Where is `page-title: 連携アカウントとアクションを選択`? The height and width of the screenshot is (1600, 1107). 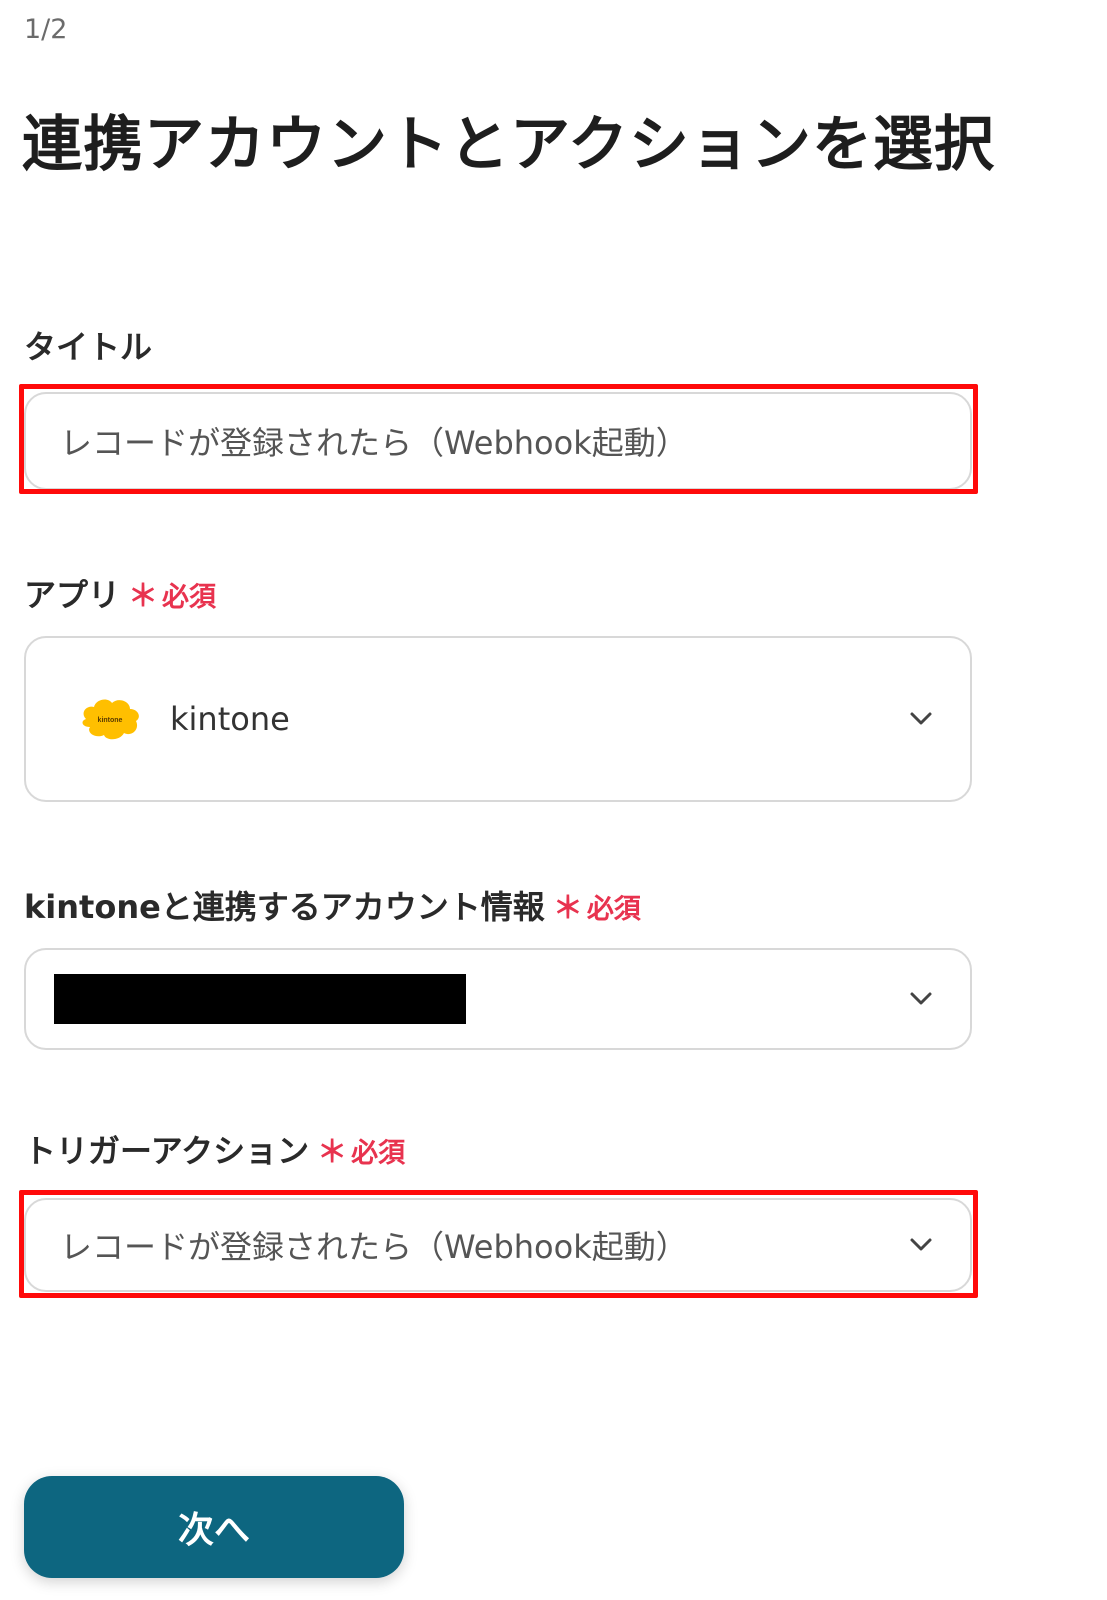 page-title: 連携アカウントとアクションを選択 is located at coordinates (508, 145).